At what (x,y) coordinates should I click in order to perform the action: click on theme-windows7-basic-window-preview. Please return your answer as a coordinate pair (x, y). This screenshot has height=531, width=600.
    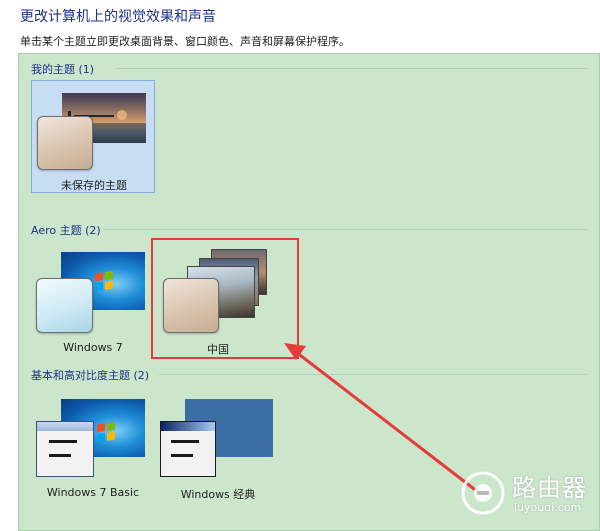
    Looking at the image, I should click on (65, 449).